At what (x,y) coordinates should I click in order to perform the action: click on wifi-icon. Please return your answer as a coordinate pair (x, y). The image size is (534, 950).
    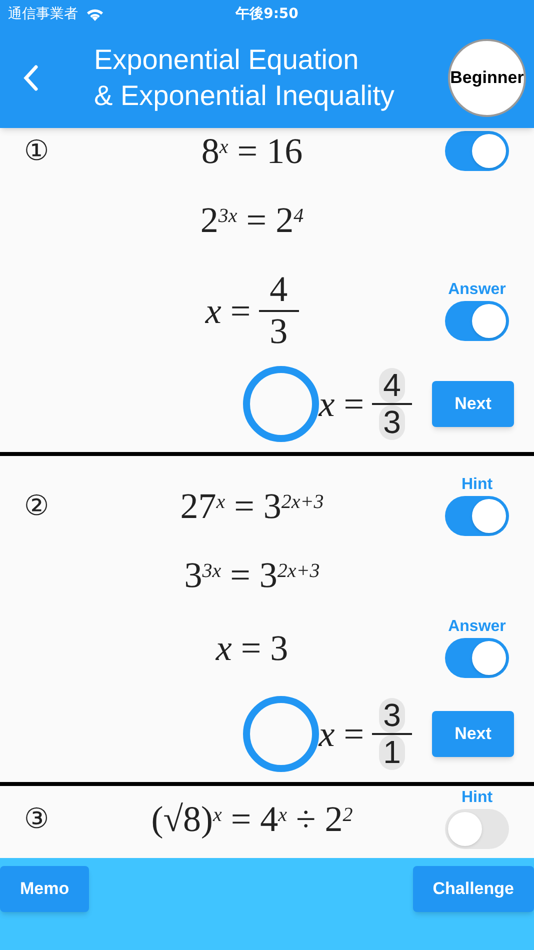
    Looking at the image, I should click on (95, 14).